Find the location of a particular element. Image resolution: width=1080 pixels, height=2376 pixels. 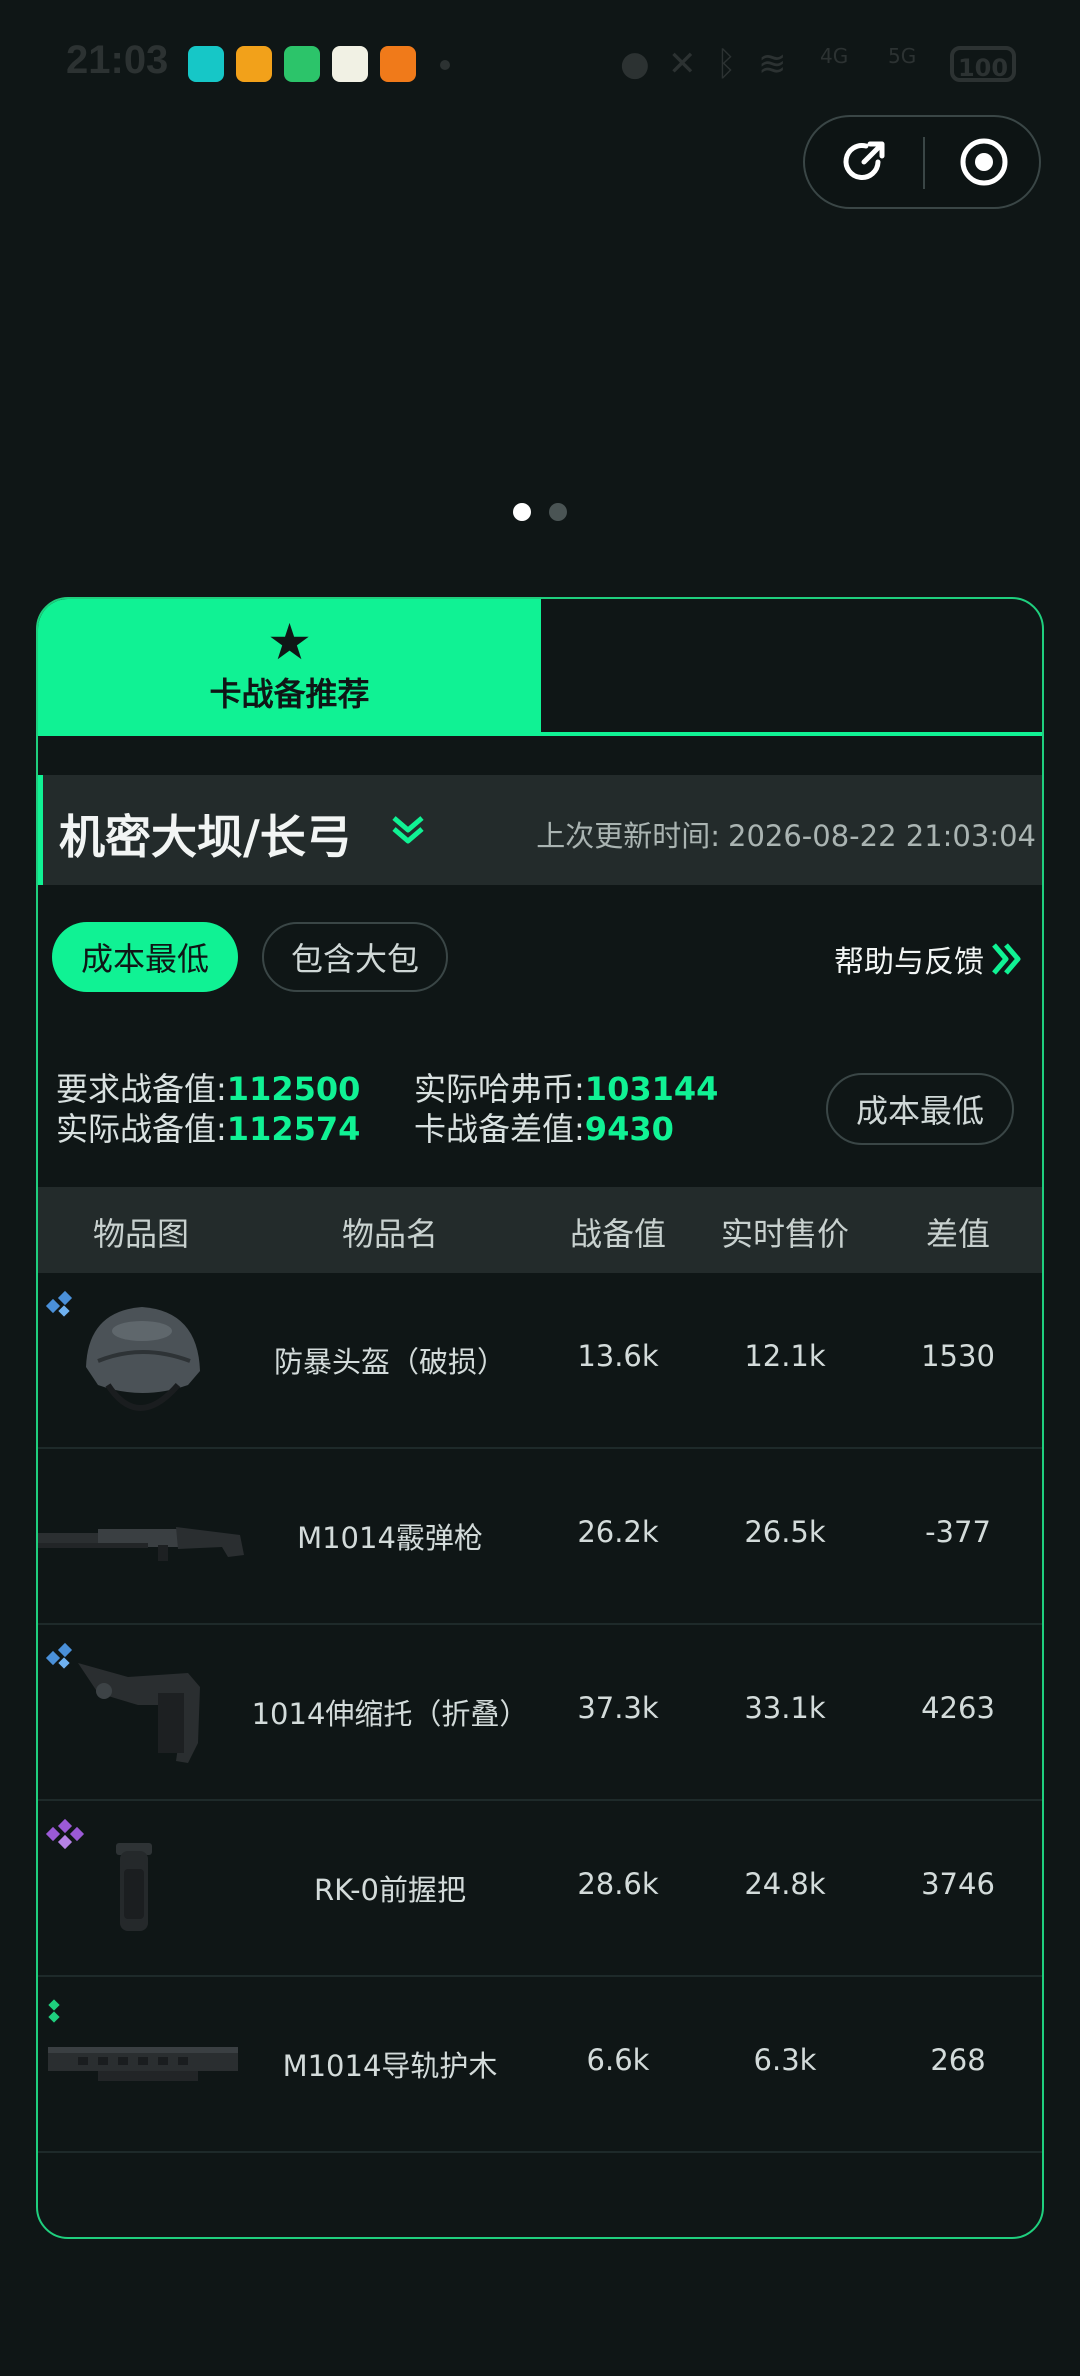

grip-image is located at coordinates (98, 1874).